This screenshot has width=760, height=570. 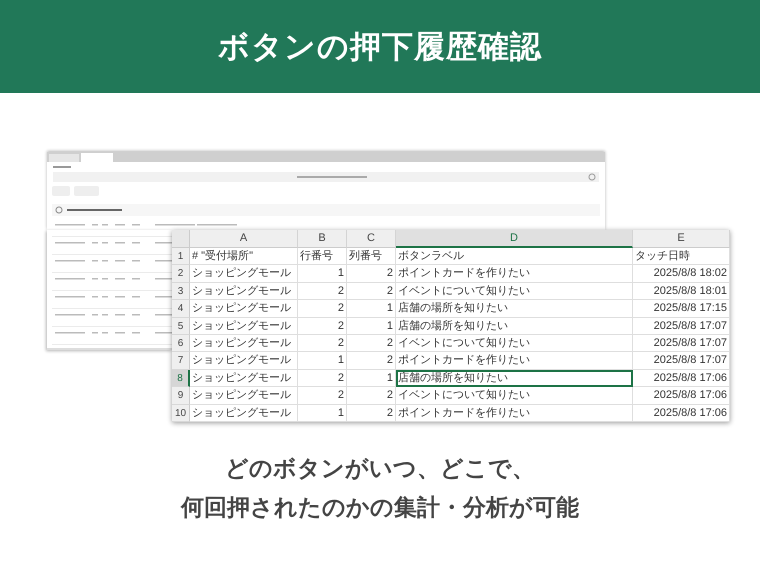 What do you see at coordinates (681, 291) in the screenshot?
I see `table-cell: 2025/8/8 18:01` at bounding box center [681, 291].